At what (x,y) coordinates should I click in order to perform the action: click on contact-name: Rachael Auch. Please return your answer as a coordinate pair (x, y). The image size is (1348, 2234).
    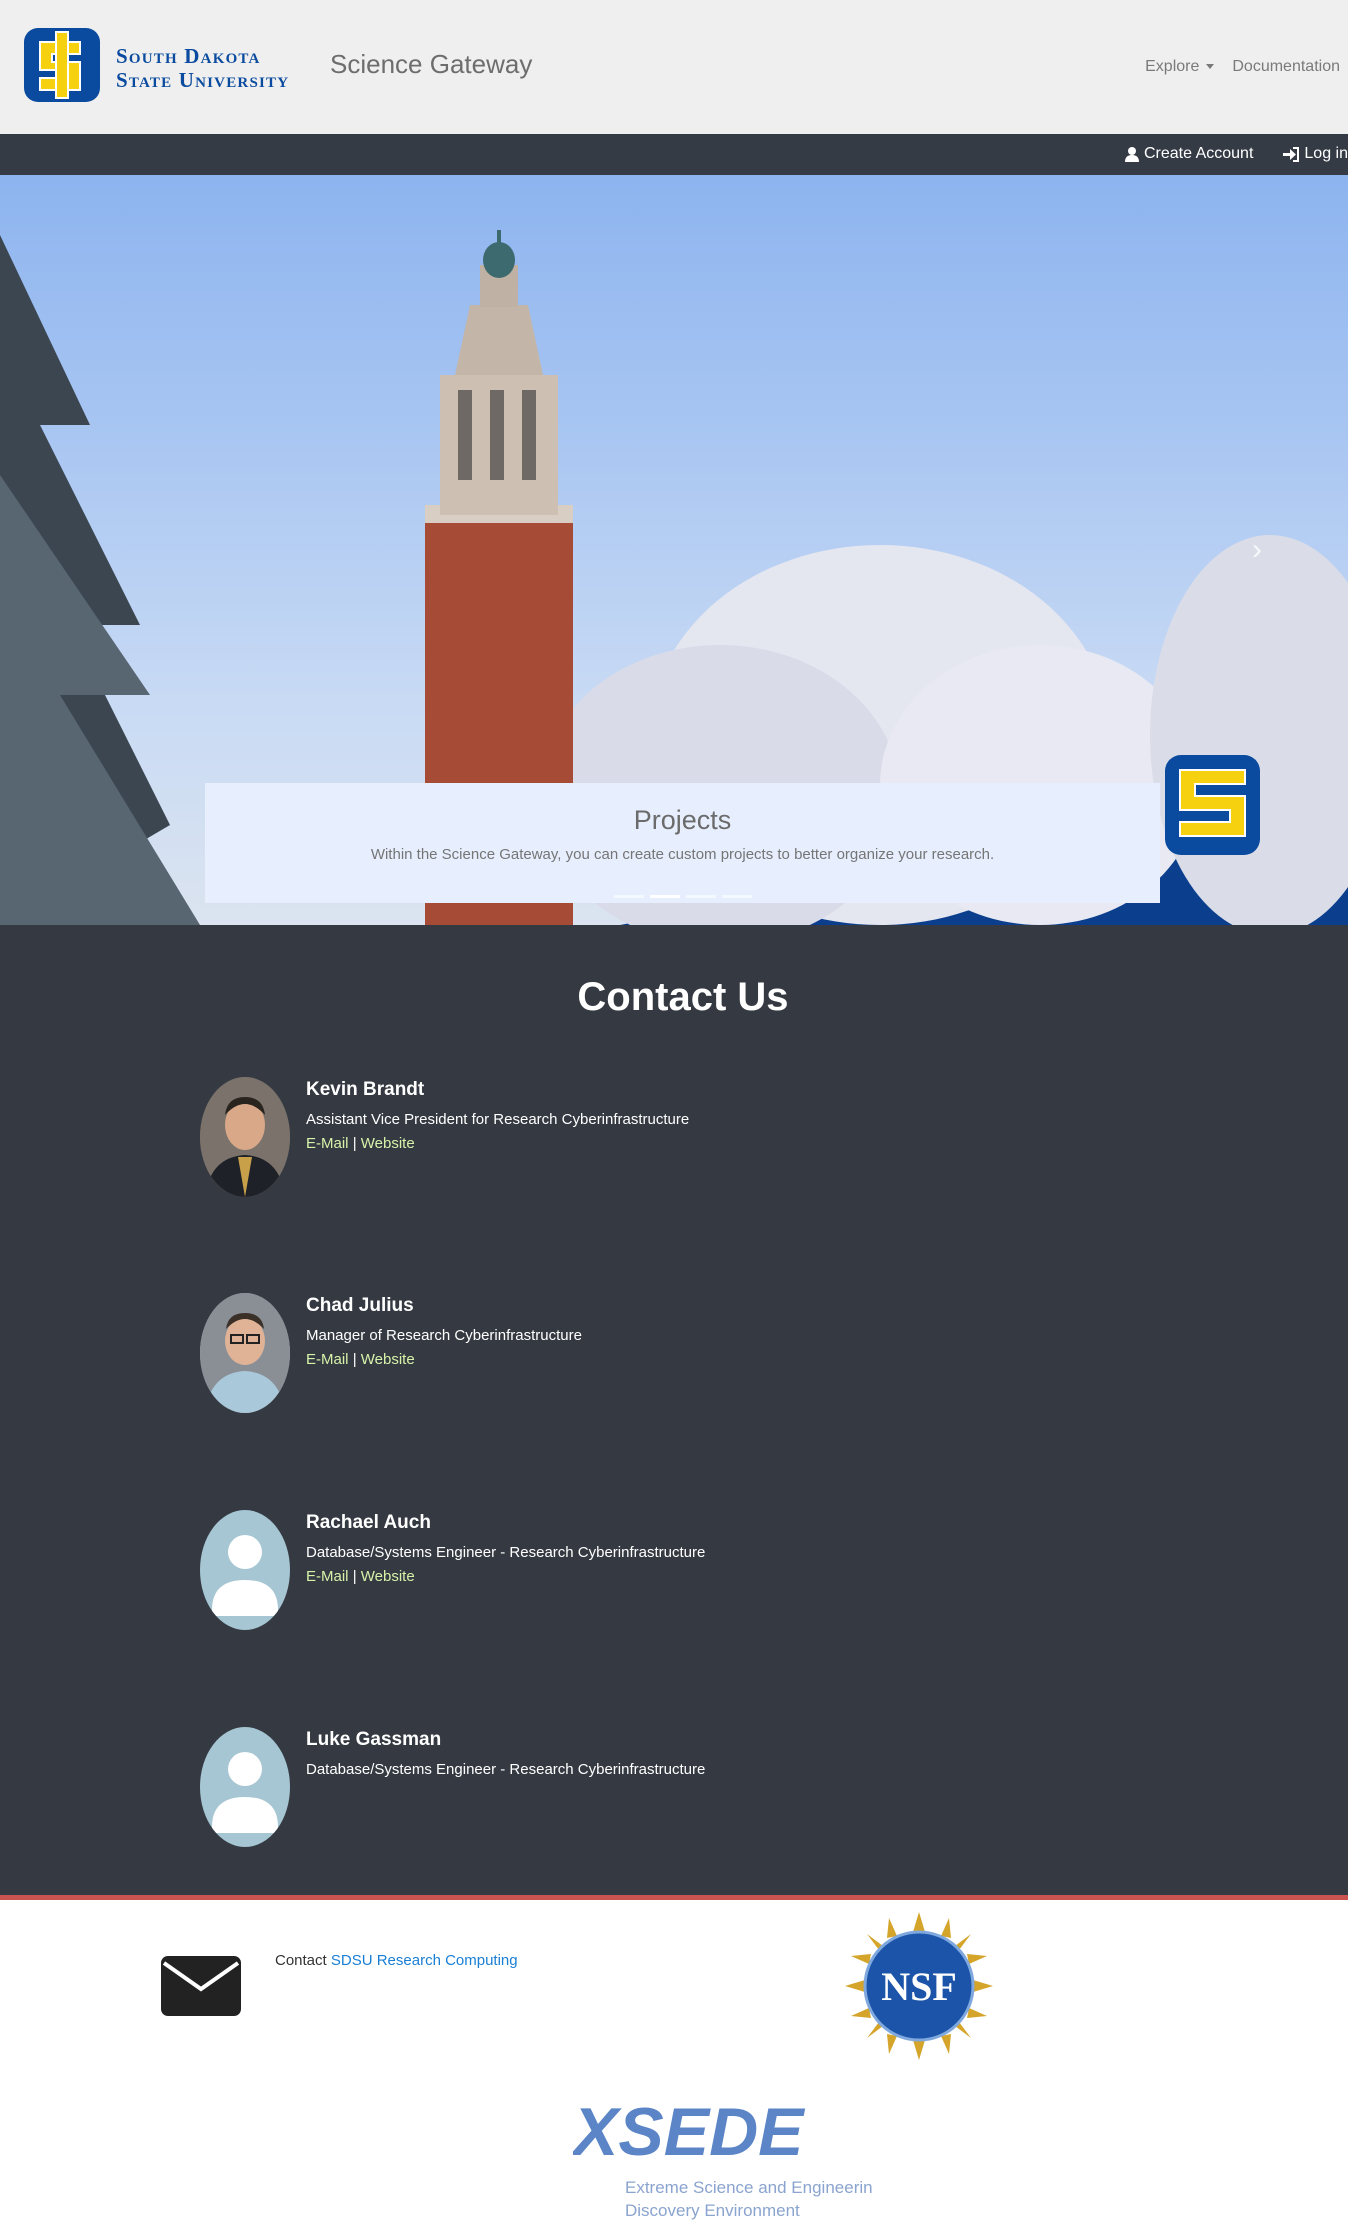
    Looking at the image, I should click on (368, 1522).